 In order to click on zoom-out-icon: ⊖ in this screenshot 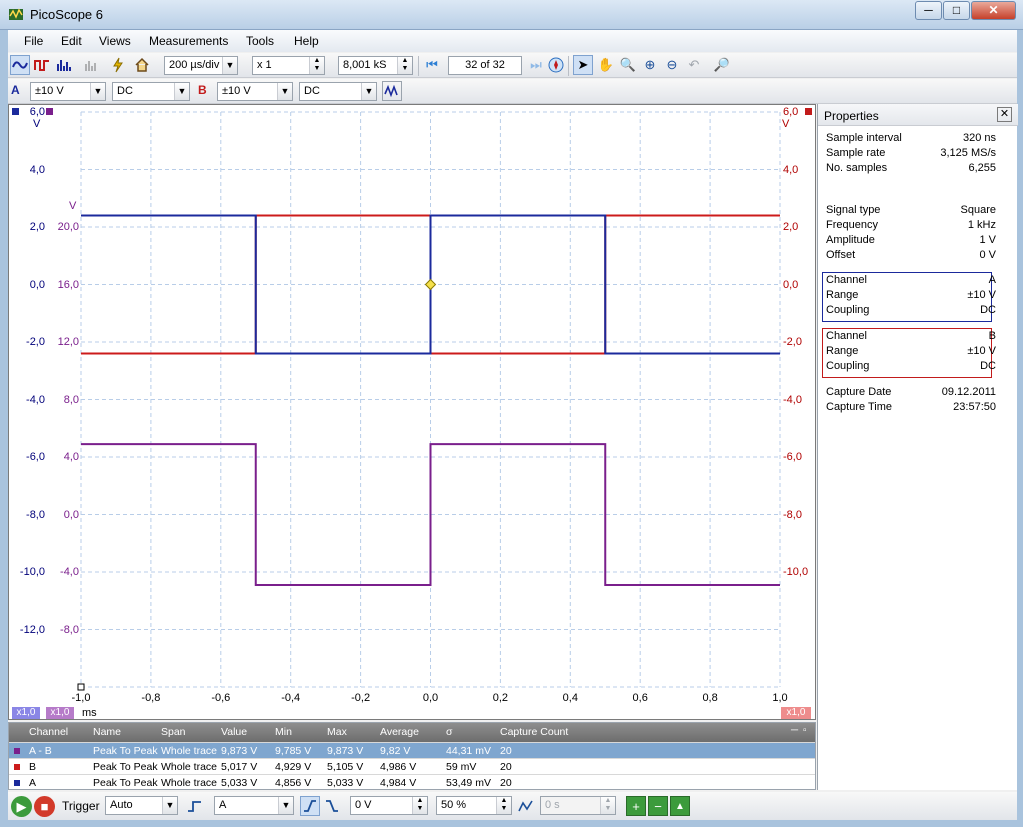, I will do `click(672, 65)`.